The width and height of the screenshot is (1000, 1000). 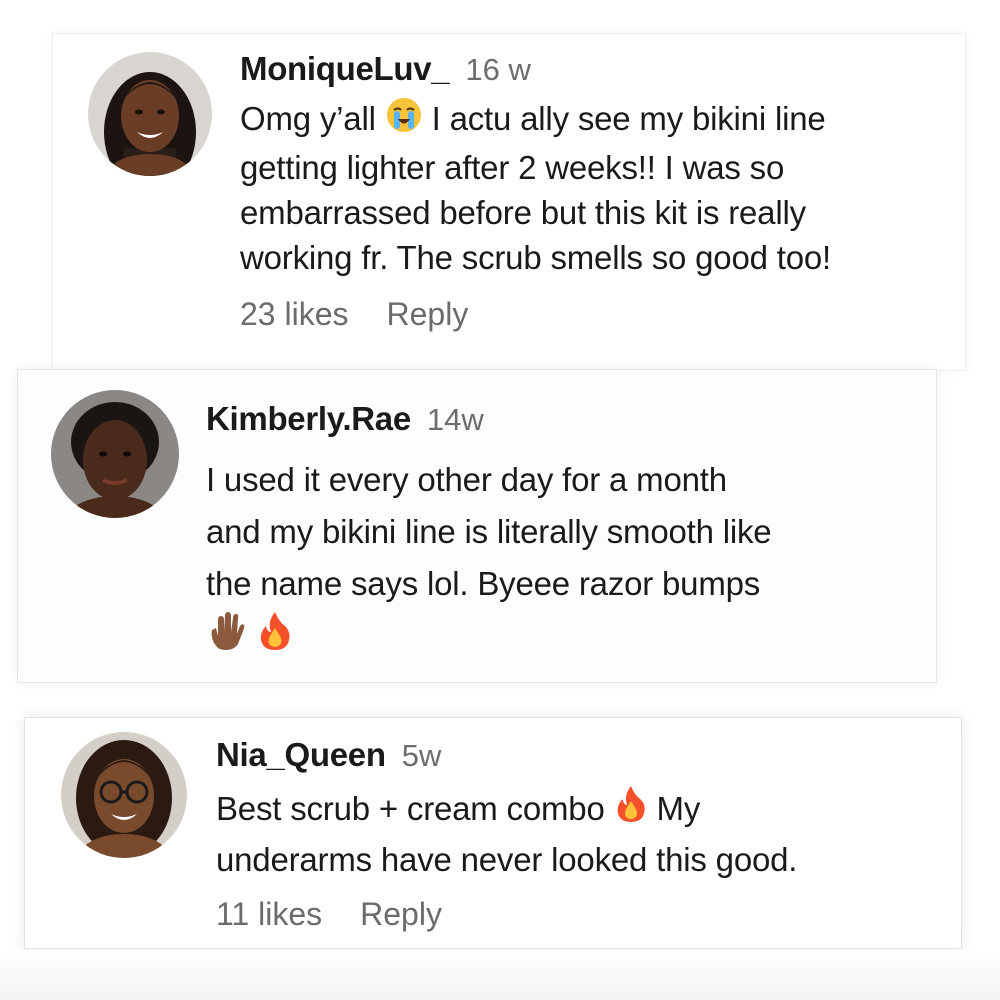 I want to click on waving-hand-emoji-icon, so click(x=227, y=638).